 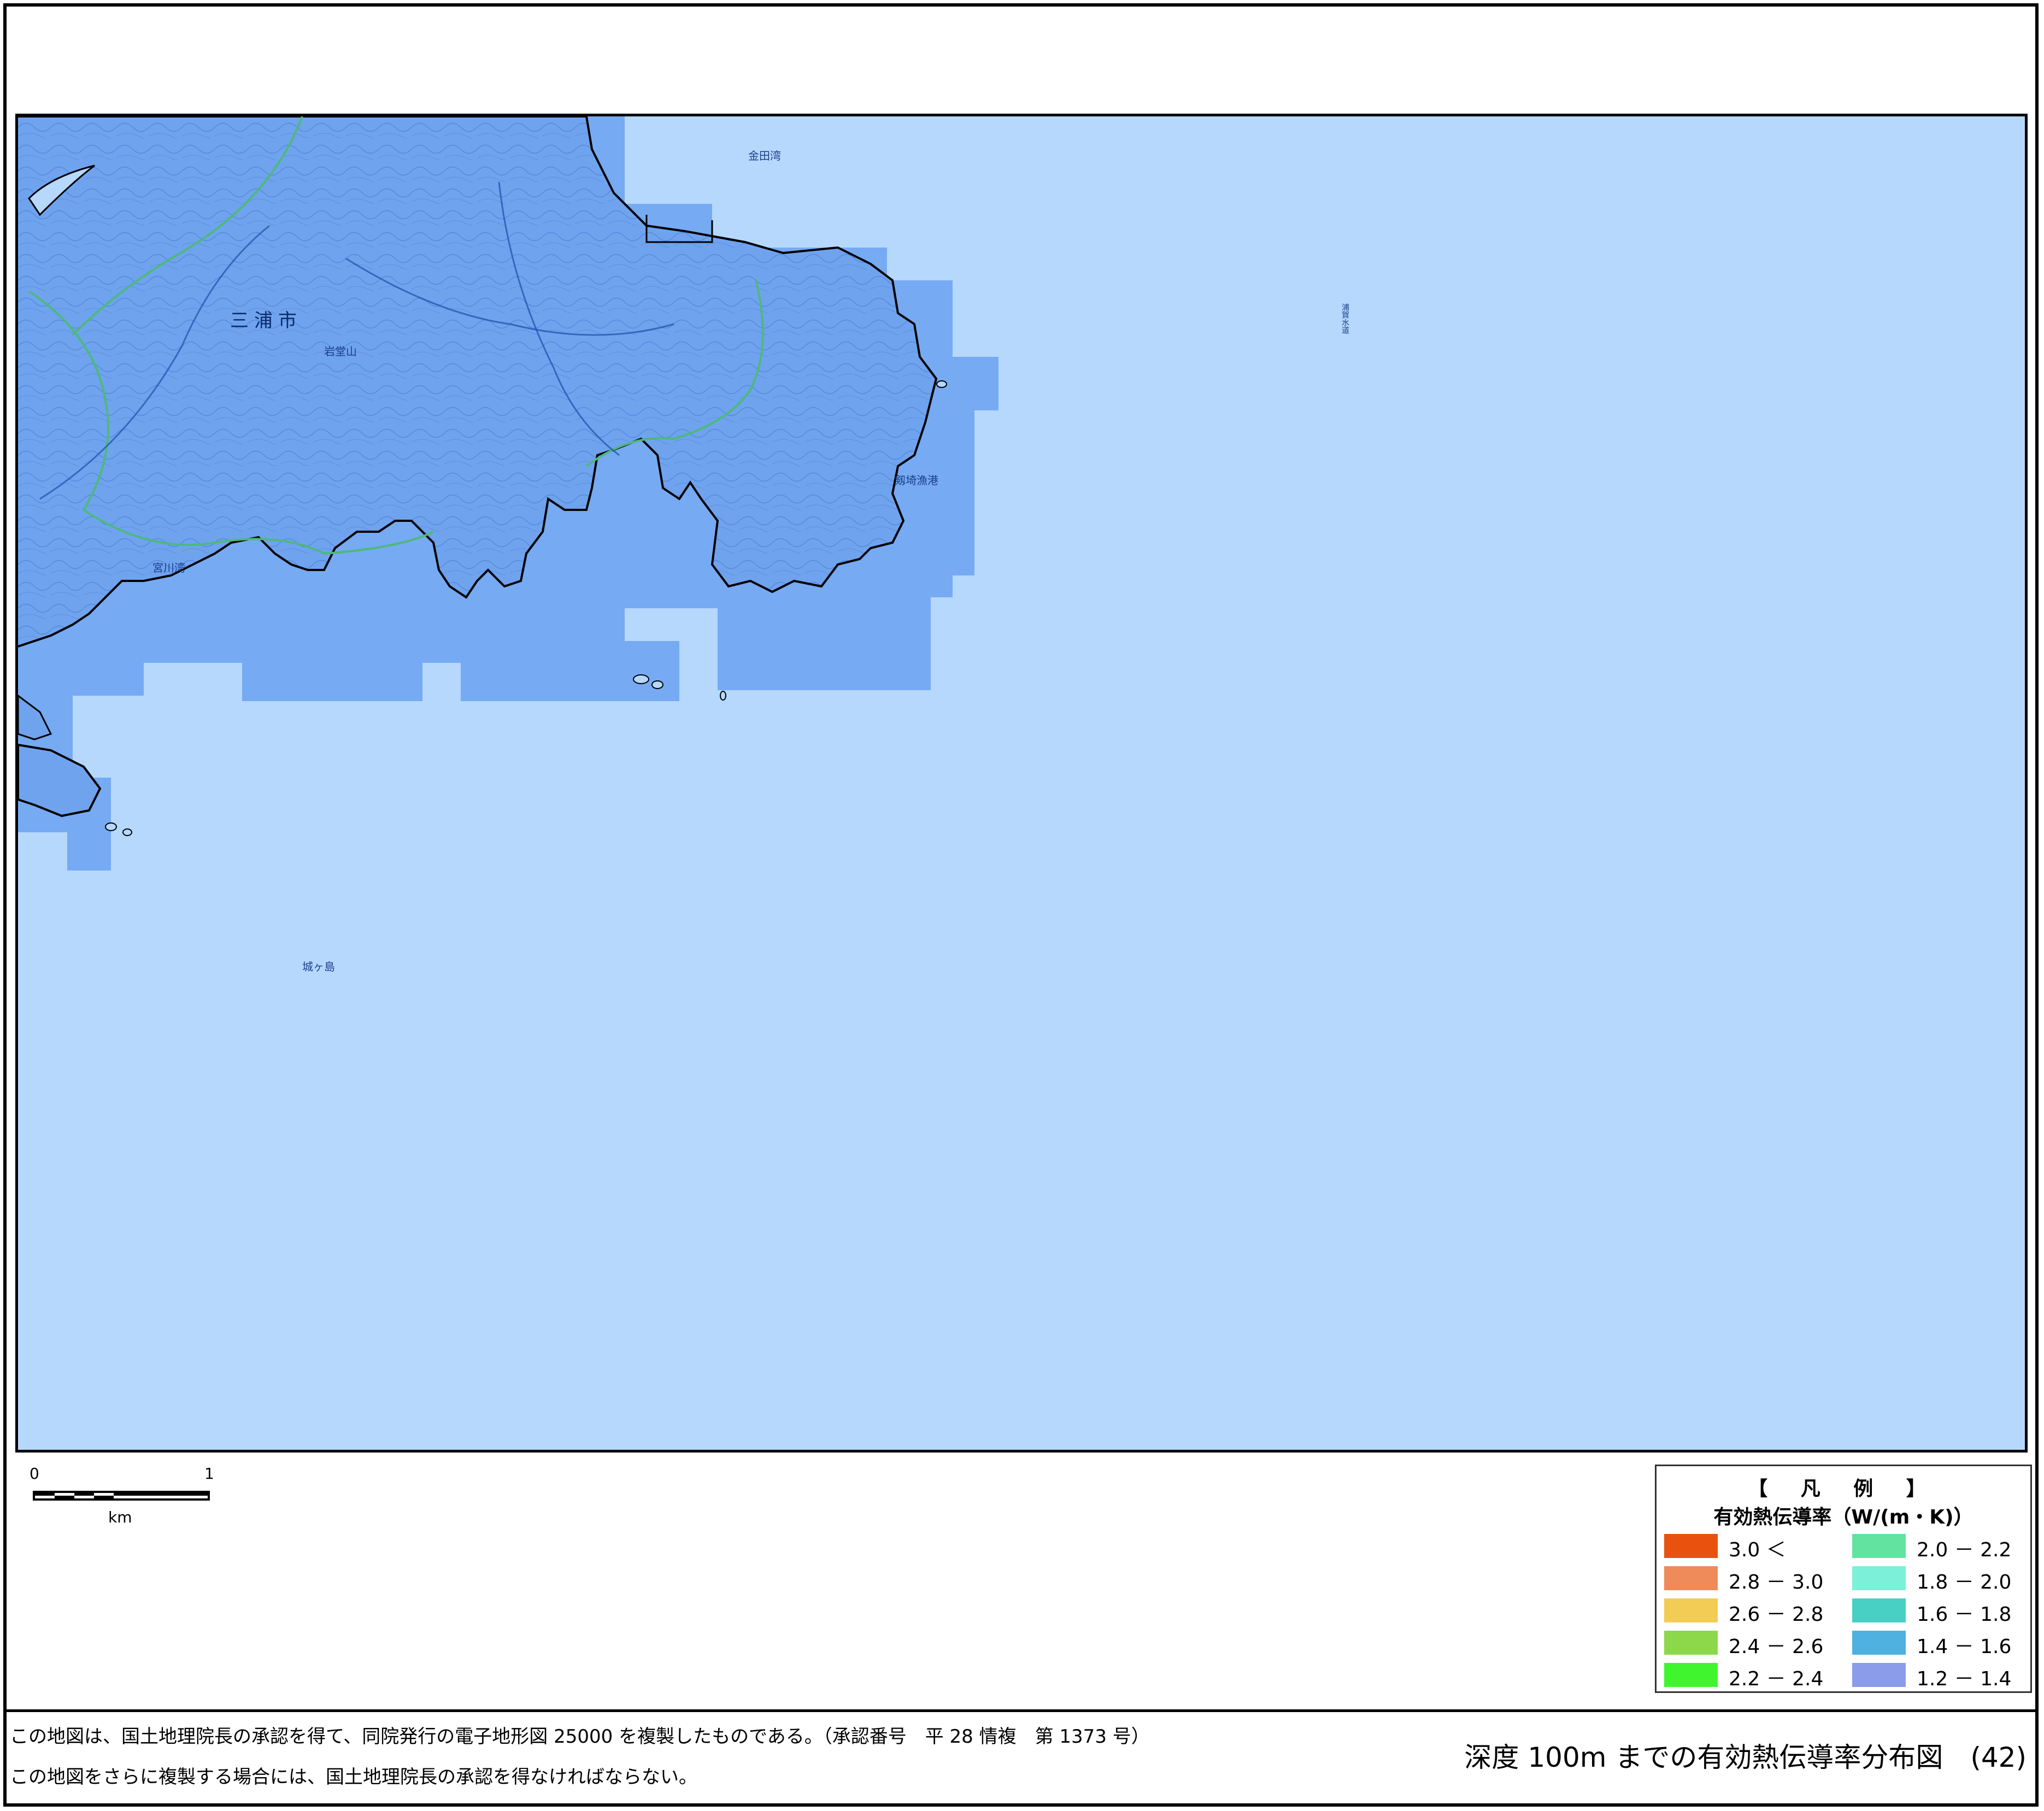 What do you see at coordinates (1964, 1679) in the screenshot?
I see `legend-label: 1.2 － 1.4` at bounding box center [1964, 1679].